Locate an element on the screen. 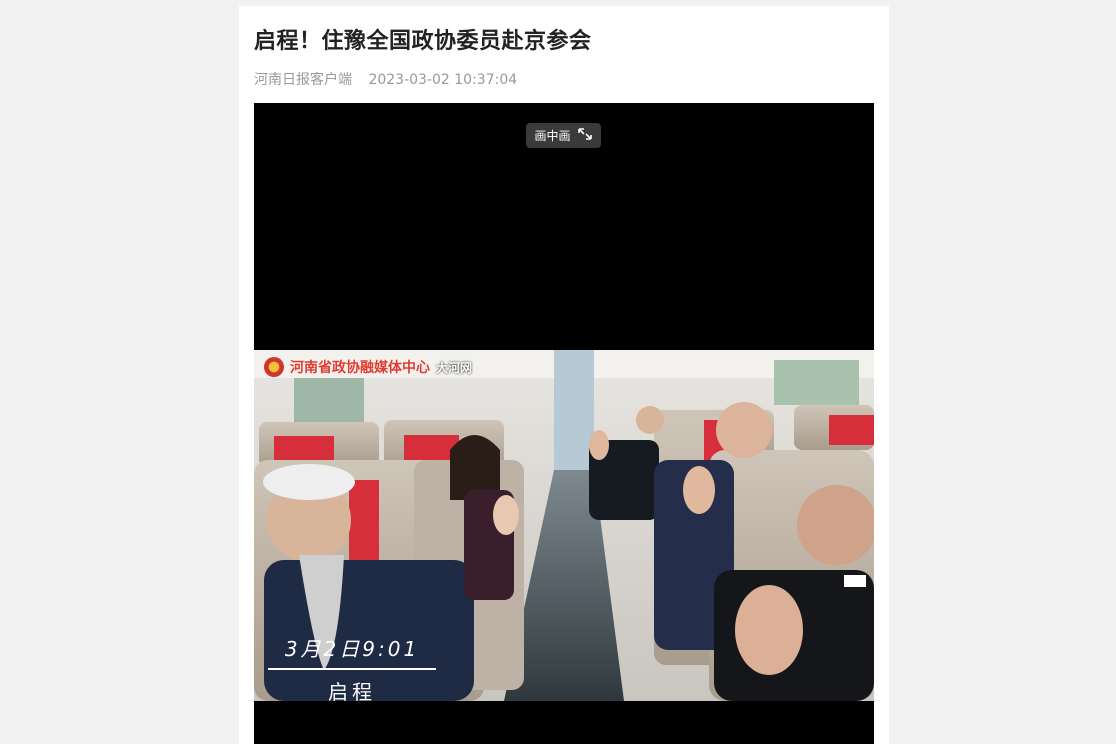 This screenshot has height=744, width=1116. broadcaster-watermark: 河南省政协融媒体中心 大河网 is located at coordinates (368, 367).